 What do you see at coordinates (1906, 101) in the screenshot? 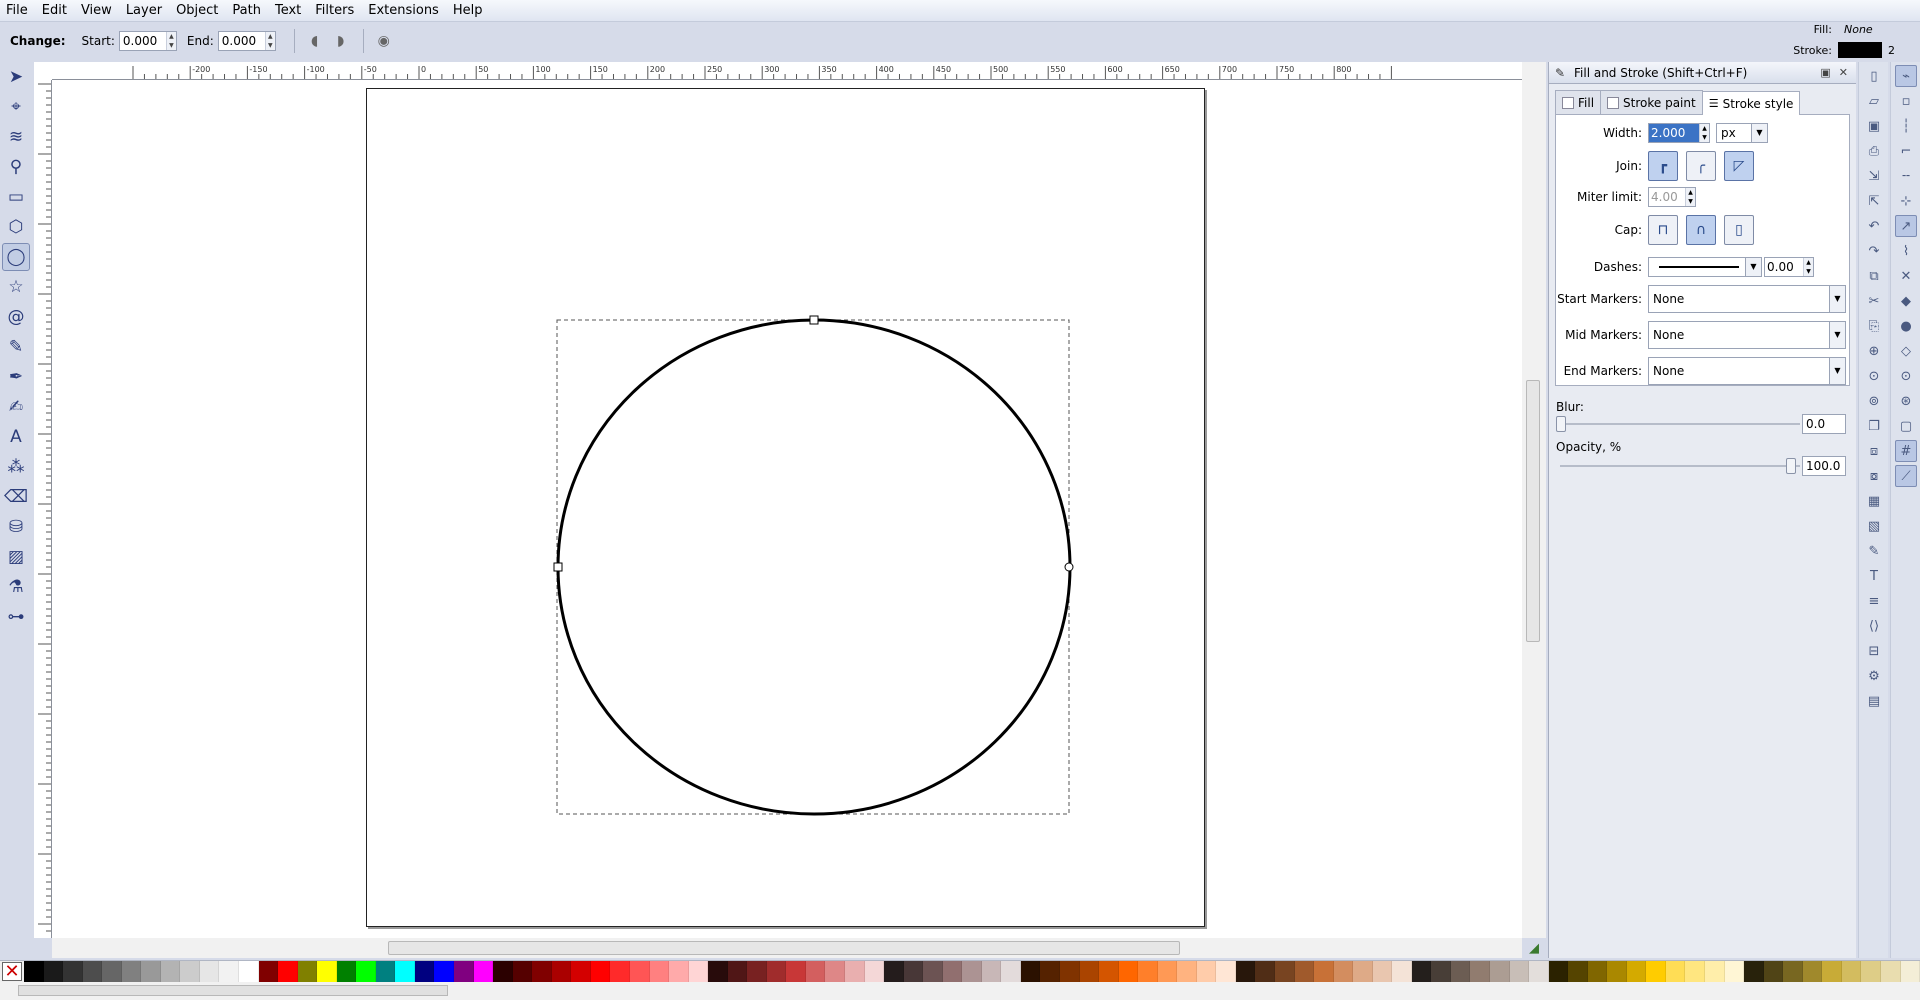
I see `snap-bbox-icon: ▫` at bounding box center [1906, 101].